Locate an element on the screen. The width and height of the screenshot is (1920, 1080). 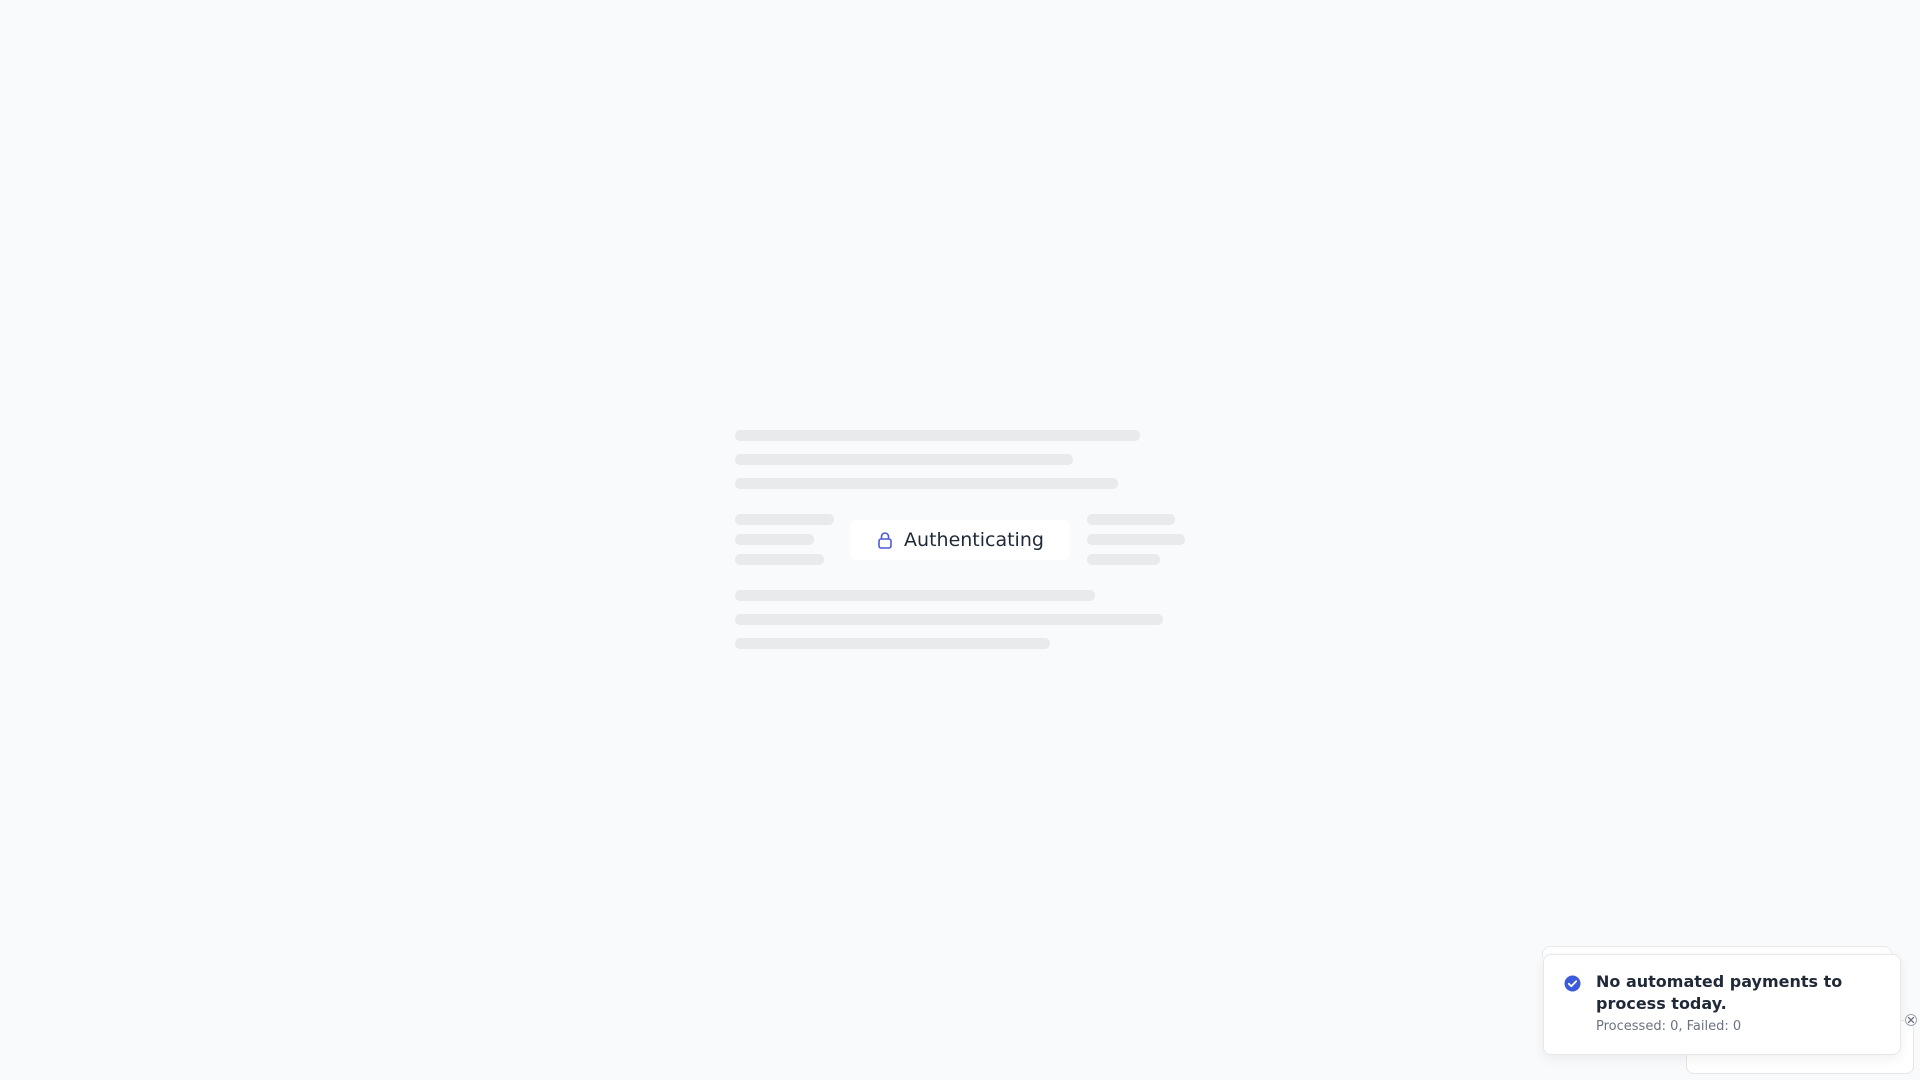
toast-close-button is located at coordinates (1911, 1020).